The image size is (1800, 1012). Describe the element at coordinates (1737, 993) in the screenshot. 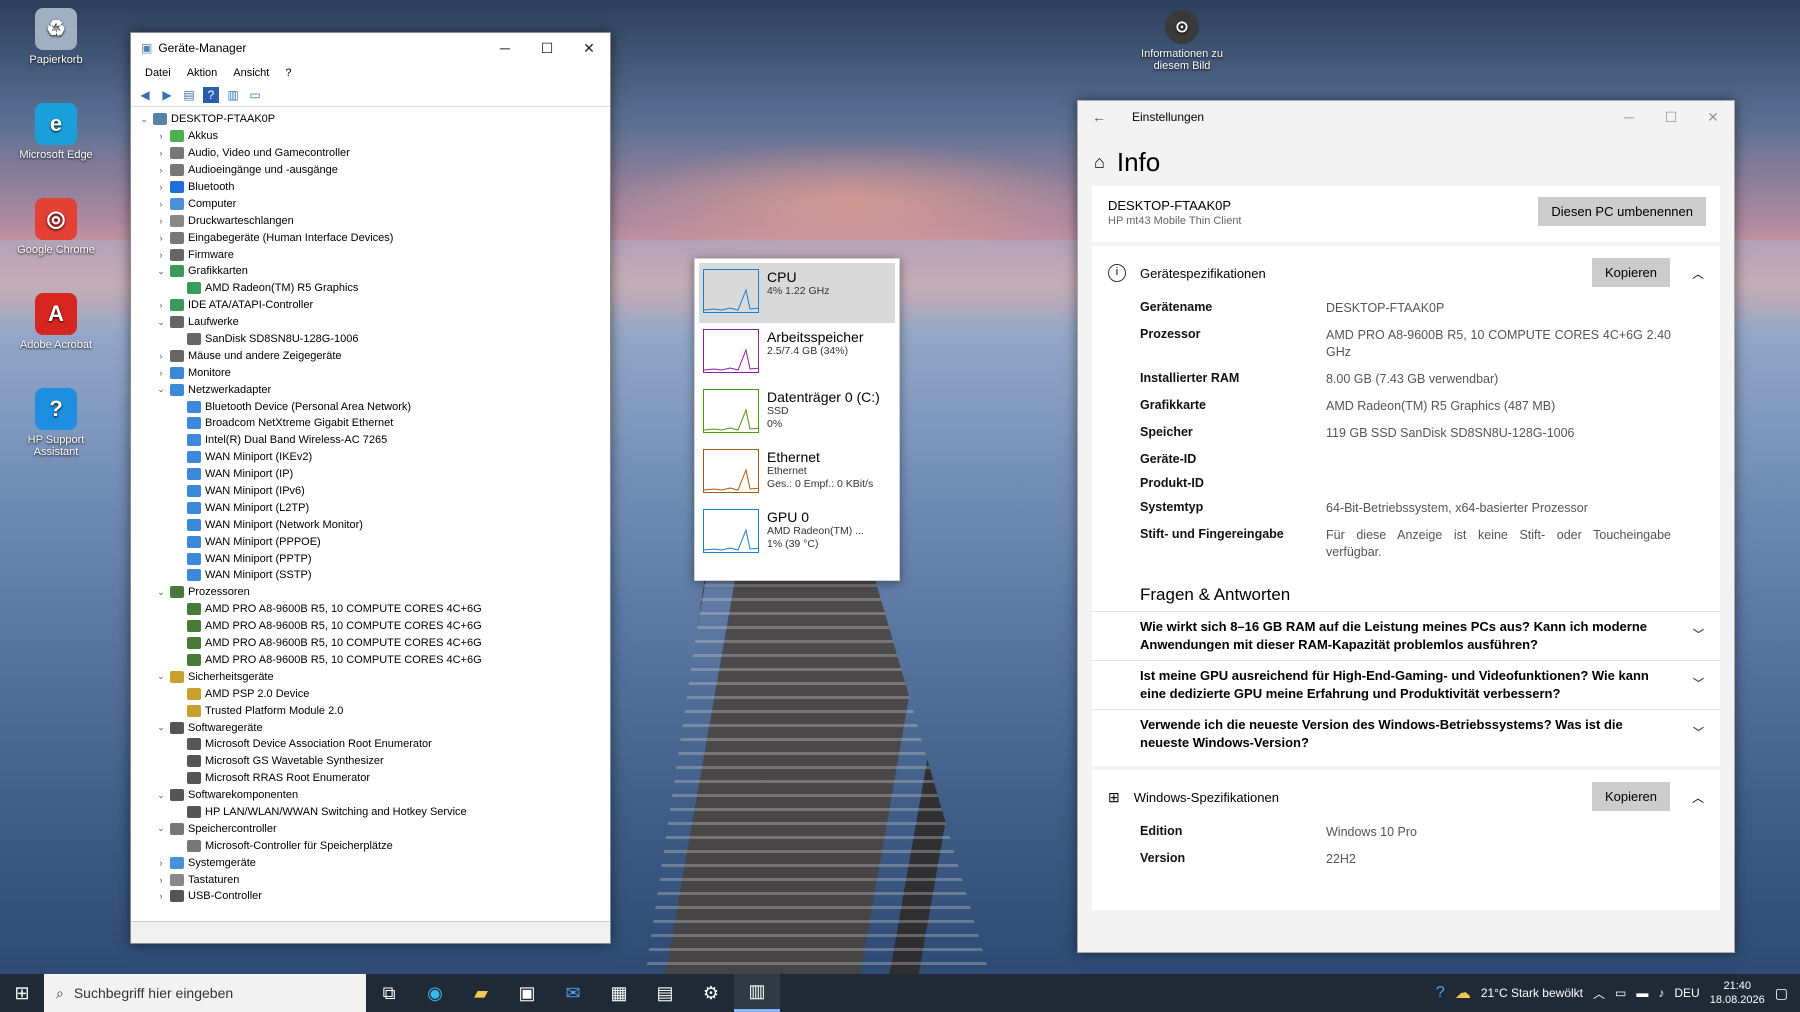

I see `clock: 21:40 18.08.2026` at that location.